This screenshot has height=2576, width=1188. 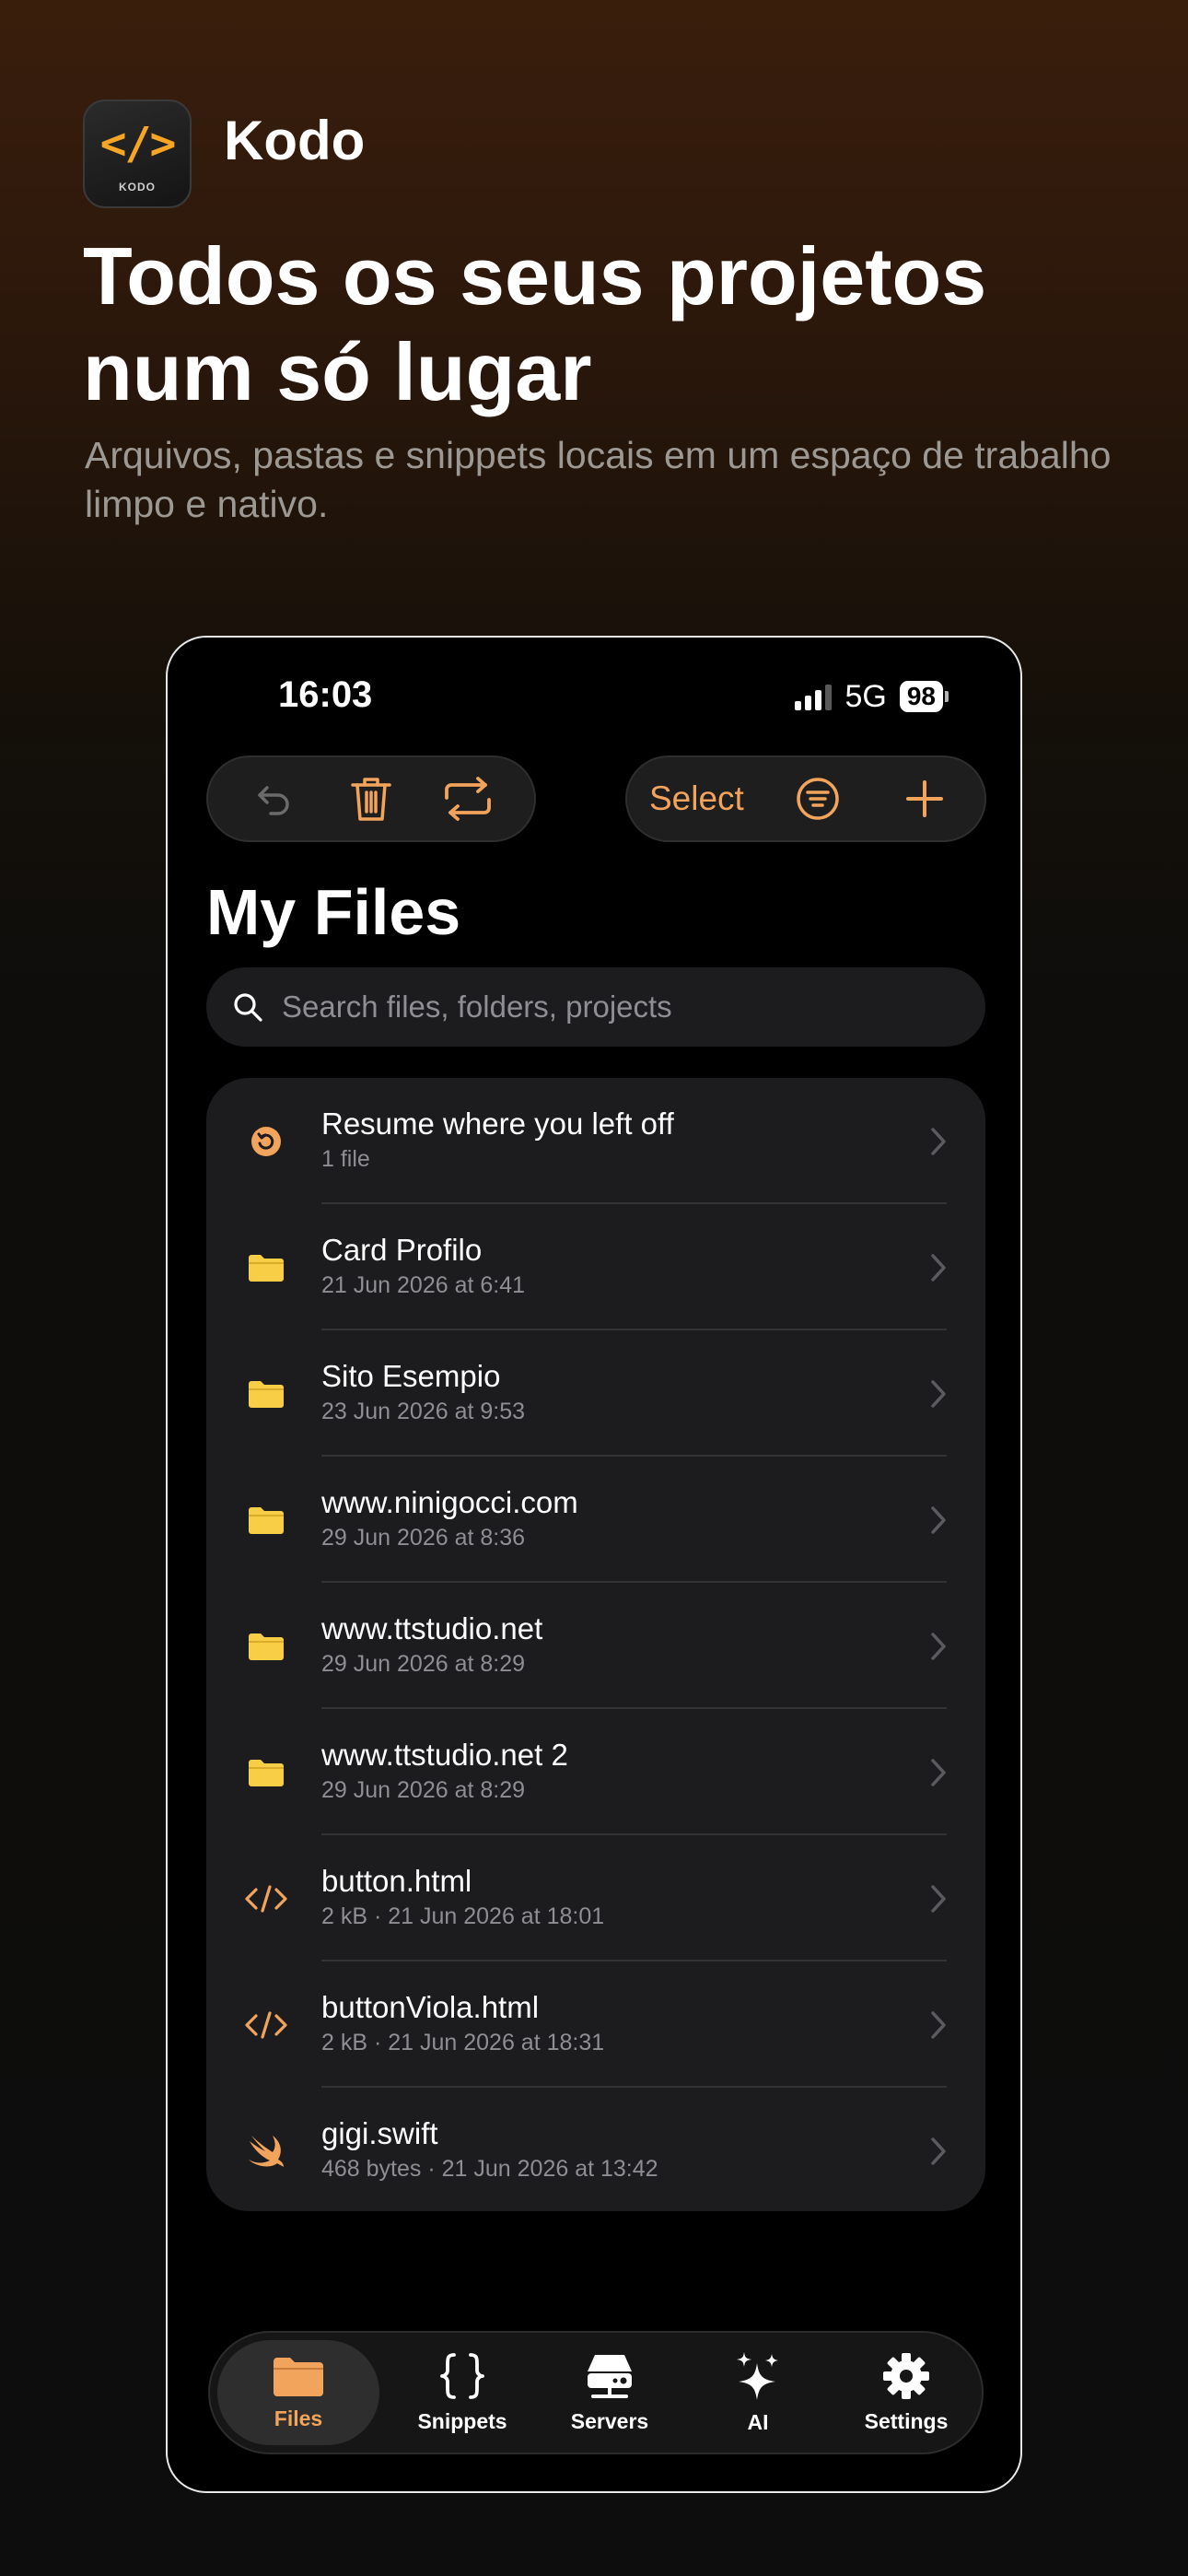 What do you see at coordinates (463, 1916) in the screenshot?
I see `list-item-meta: 2 kB · 21 Jun 2026 at 18:01` at bounding box center [463, 1916].